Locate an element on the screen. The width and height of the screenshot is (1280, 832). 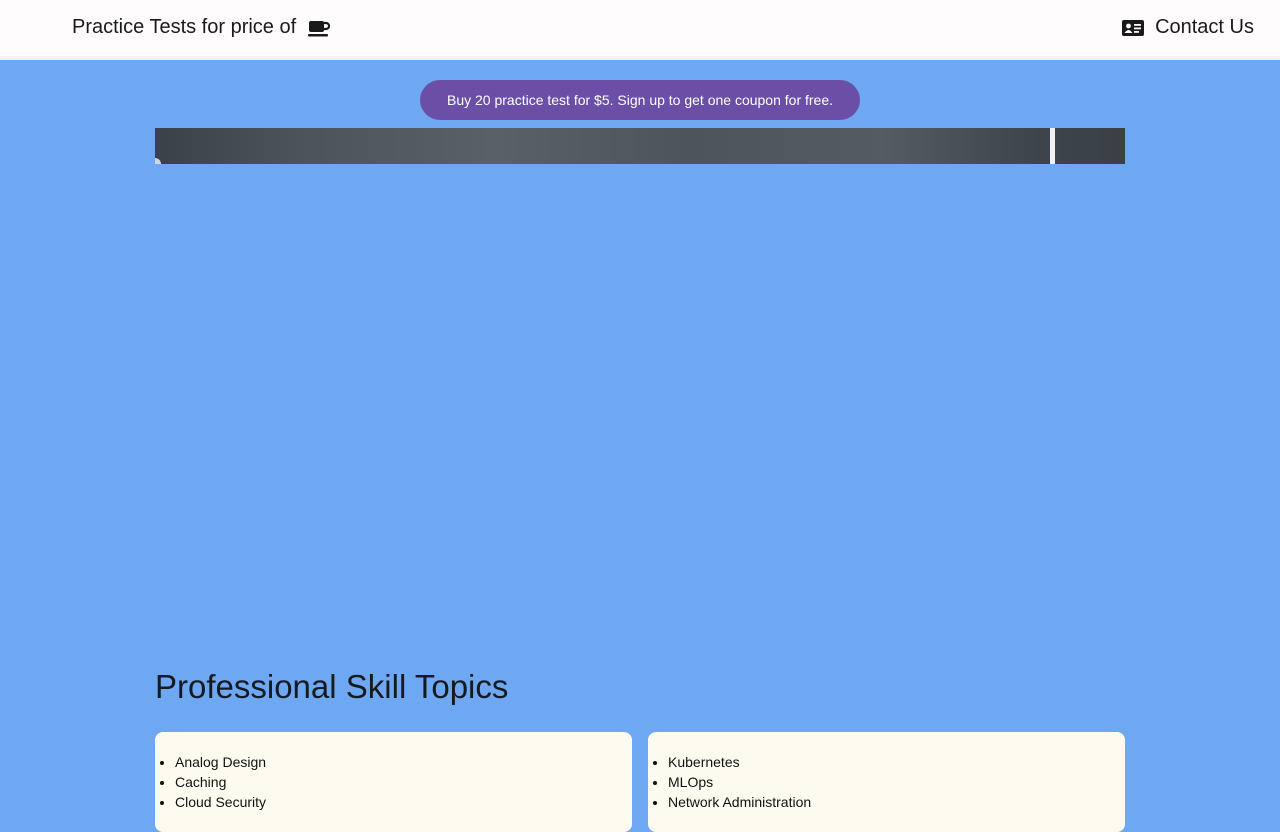
topic-item: MLOps is located at coordinates (886, 782).